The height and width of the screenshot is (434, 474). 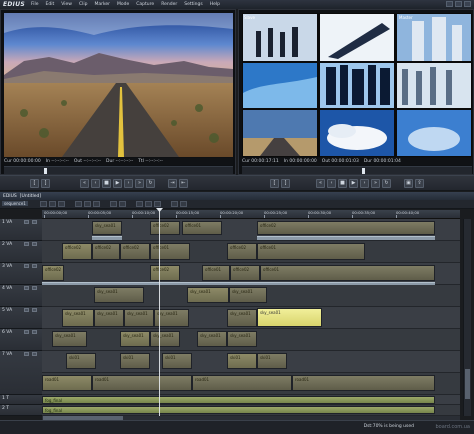 What do you see at coordinates (102, 4) in the screenshot?
I see `menu-marker: Marker` at bounding box center [102, 4].